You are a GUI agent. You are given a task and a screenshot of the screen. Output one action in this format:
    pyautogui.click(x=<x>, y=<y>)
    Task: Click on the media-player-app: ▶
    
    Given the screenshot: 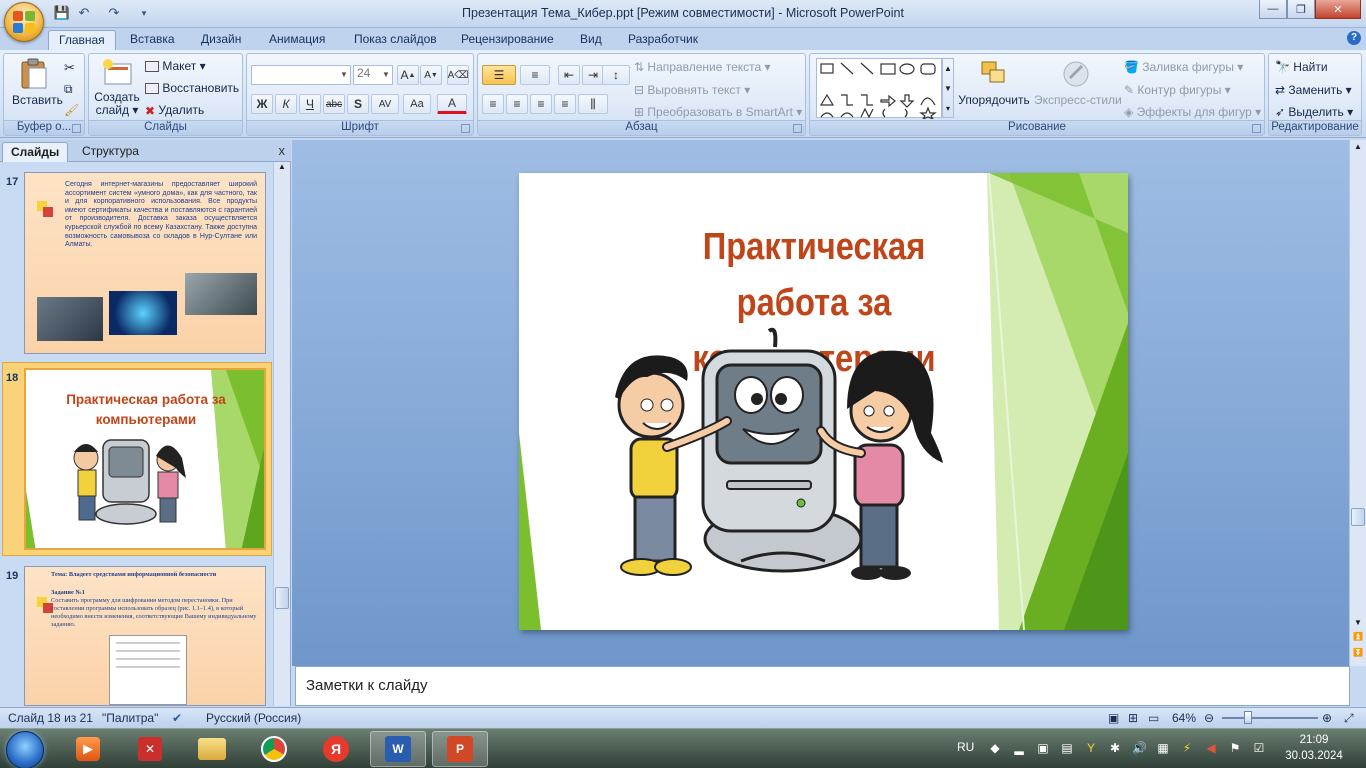 What is the action you would take?
    pyautogui.click(x=88, y=749)
    